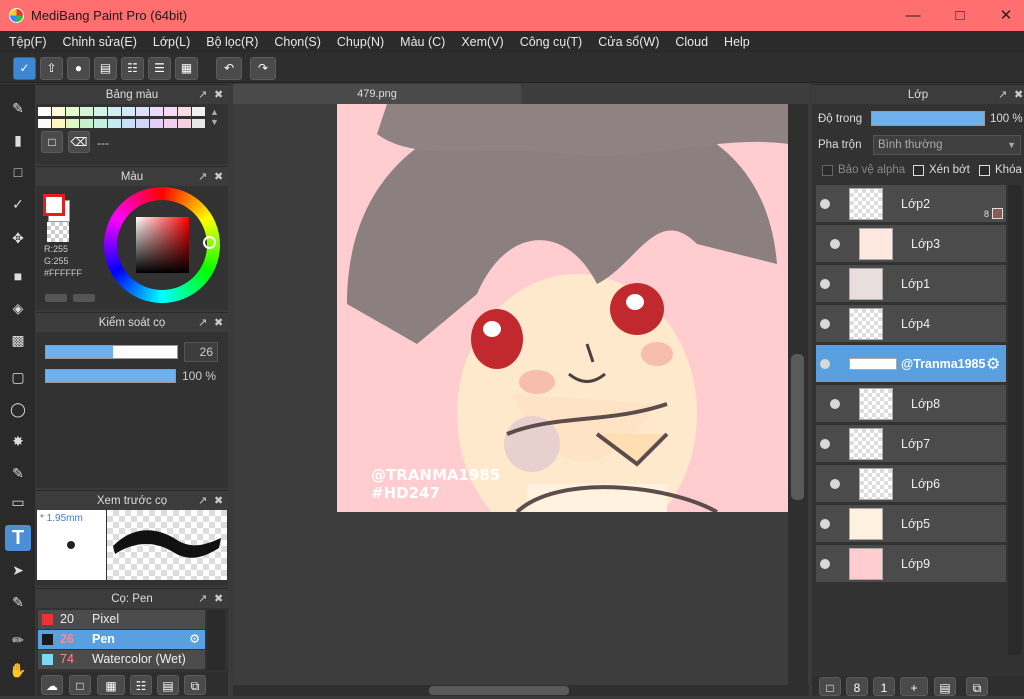 The width and height of the screenshot is (1024, 699). What do you see at coordinates (162, 245) in the screenshot?
I see `saturation-value-square` at bounding box center [162, 245].